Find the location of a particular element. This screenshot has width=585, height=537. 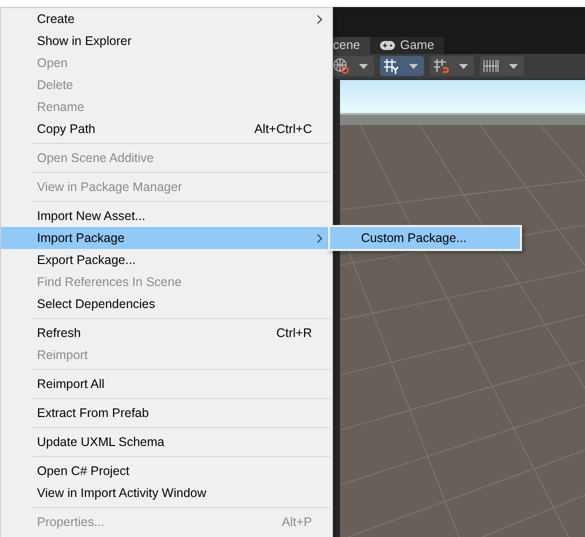

grid-icon is located at coordinates (391, 66).